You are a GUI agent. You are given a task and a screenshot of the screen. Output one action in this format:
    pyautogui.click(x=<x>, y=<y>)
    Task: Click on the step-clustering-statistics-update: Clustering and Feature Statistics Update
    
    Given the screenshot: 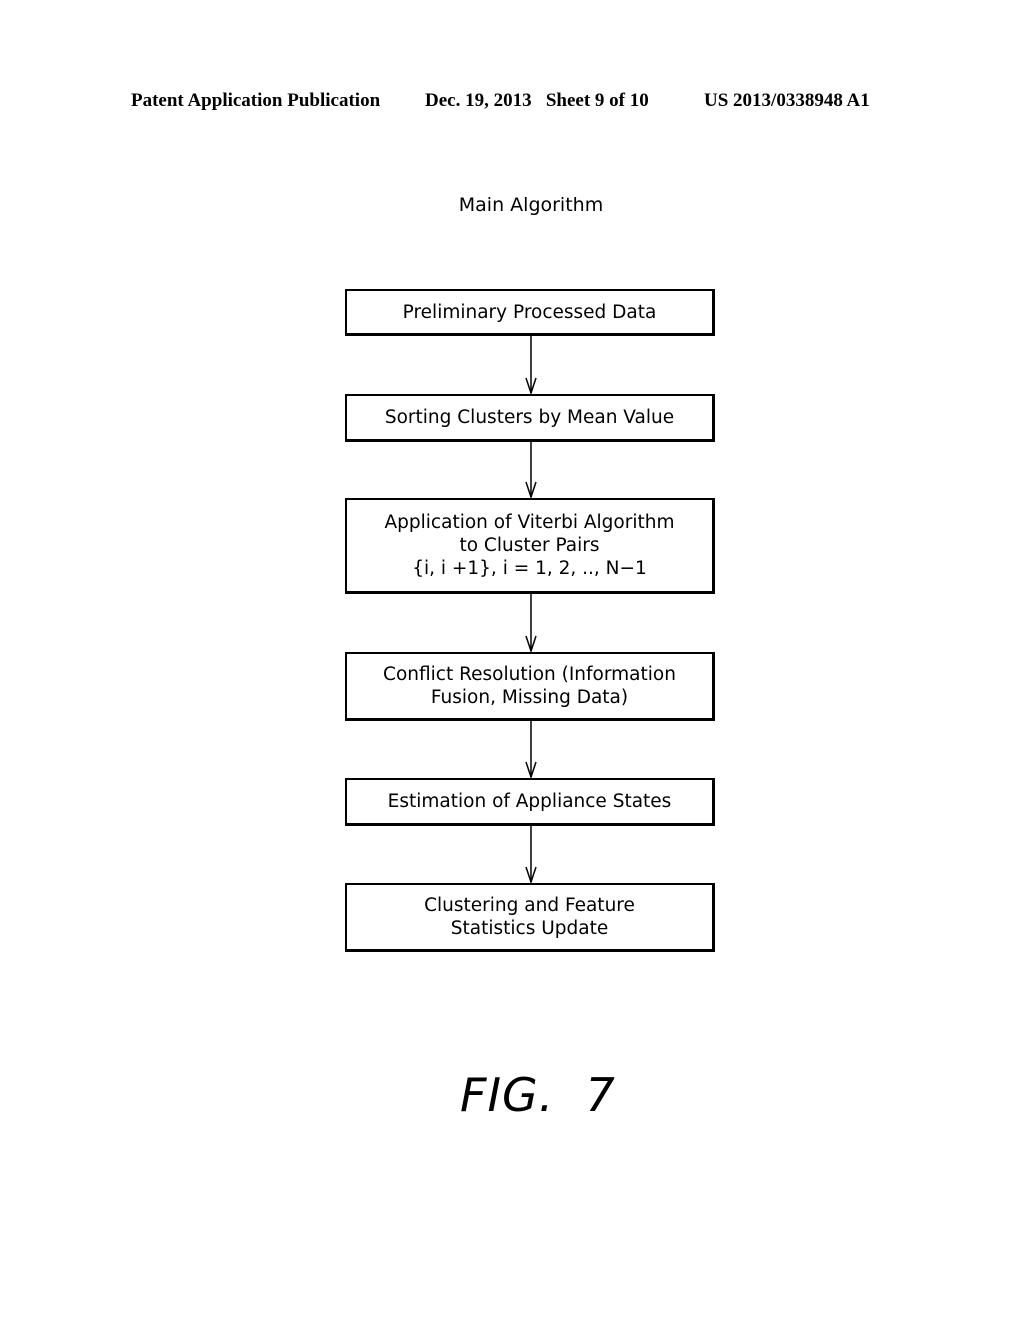 What is the action you would take?
    pyautogui.click(x=530, y=917)
    